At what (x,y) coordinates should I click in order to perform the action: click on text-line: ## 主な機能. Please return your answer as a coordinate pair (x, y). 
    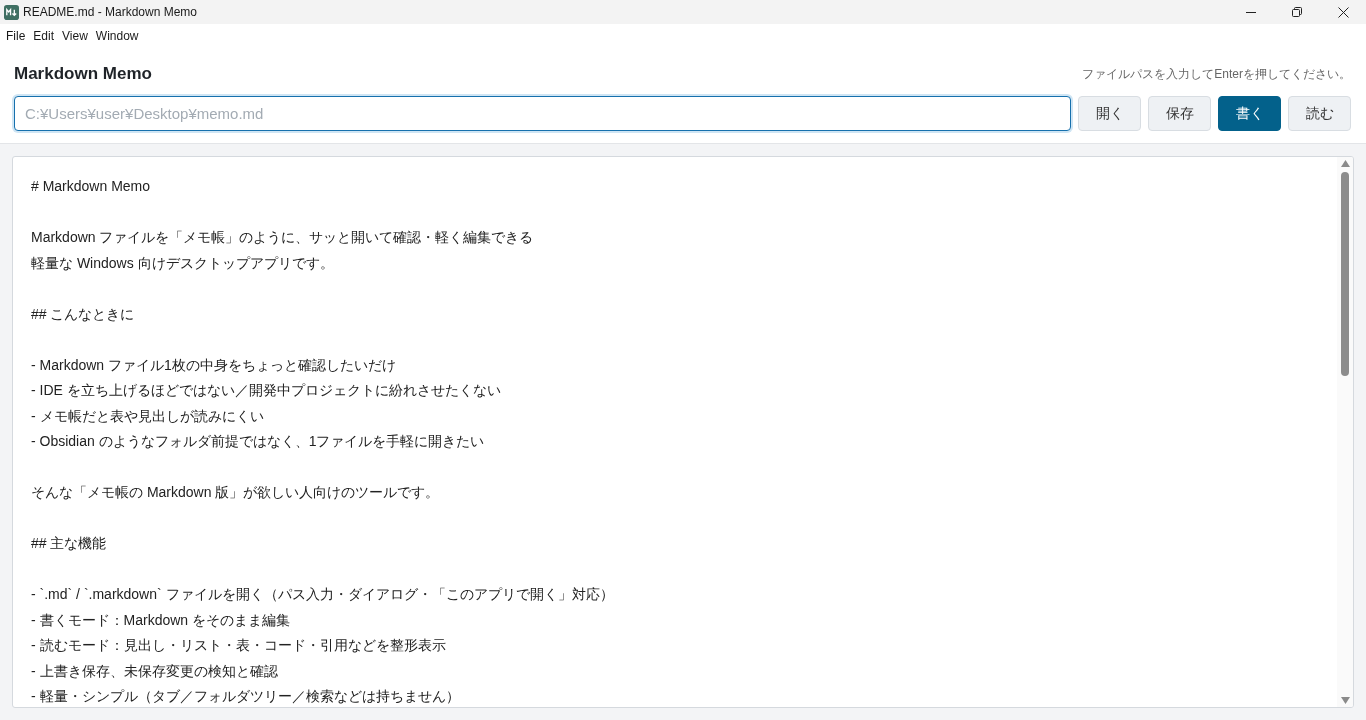
    Looking at the image, I should click on (69, 543).